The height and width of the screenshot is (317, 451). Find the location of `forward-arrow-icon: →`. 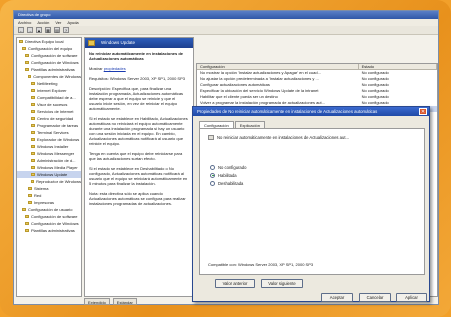

forward-arrow-icon: → is located at coordinates (30, 30).